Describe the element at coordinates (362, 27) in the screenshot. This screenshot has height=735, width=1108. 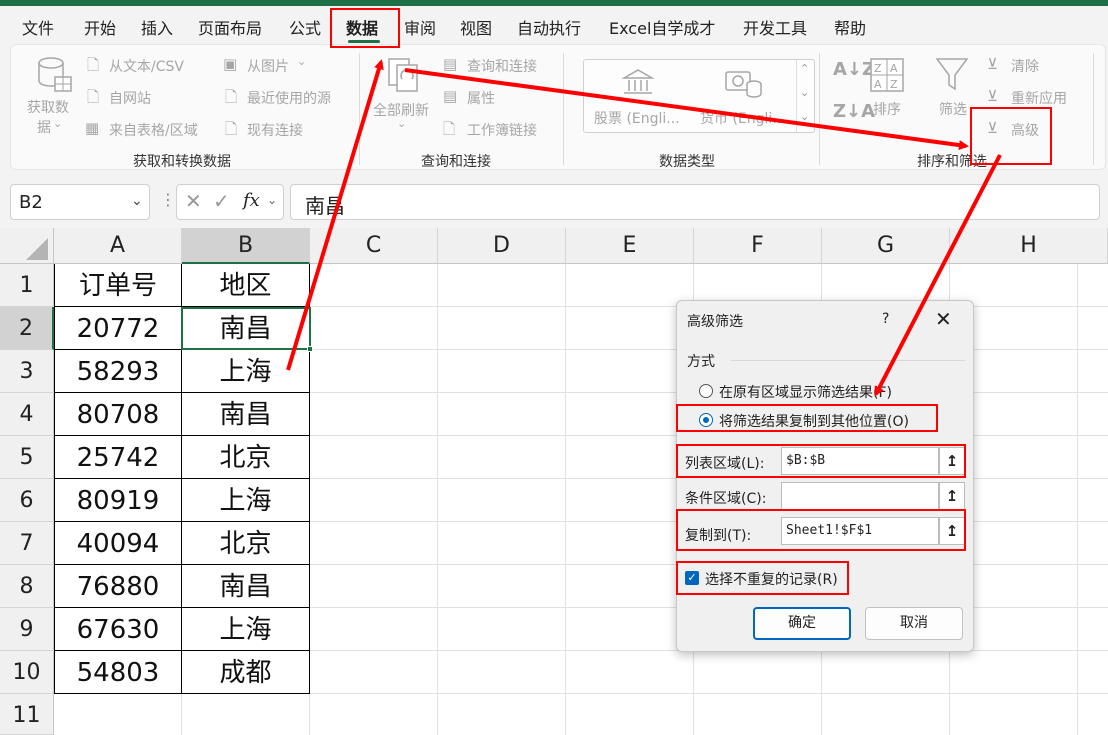
I see `tab-data: 数据` at that location.